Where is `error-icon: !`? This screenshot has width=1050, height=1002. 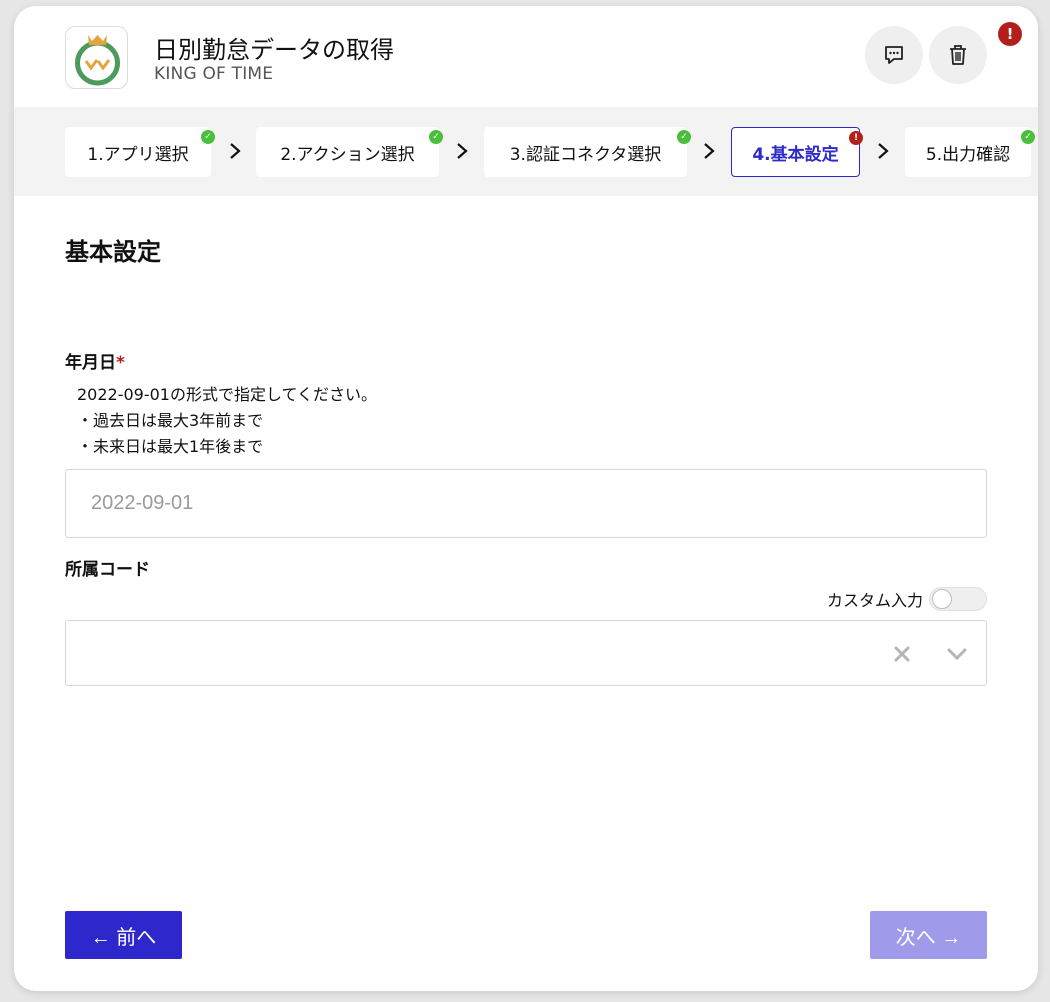
error-icon: ! is located at coordinates (856, 138).